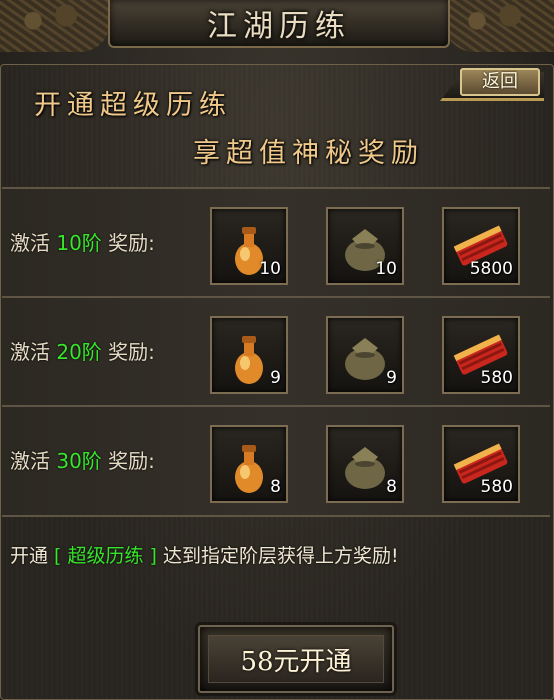 This screenshot has width=554, height=700. What do you see at coordinates (481, 246) in the screenshot?
I see `reward-slot-ingot: 5800` at bounding box center [481, 246].